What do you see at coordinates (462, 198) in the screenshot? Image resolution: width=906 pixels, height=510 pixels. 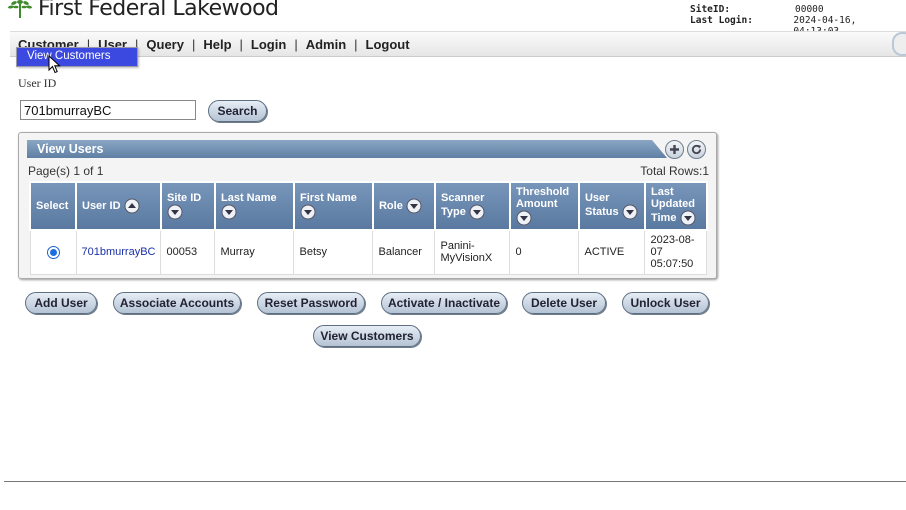 I see `col-scanner-label-1: Scanner` at bounding box center [462, 198].